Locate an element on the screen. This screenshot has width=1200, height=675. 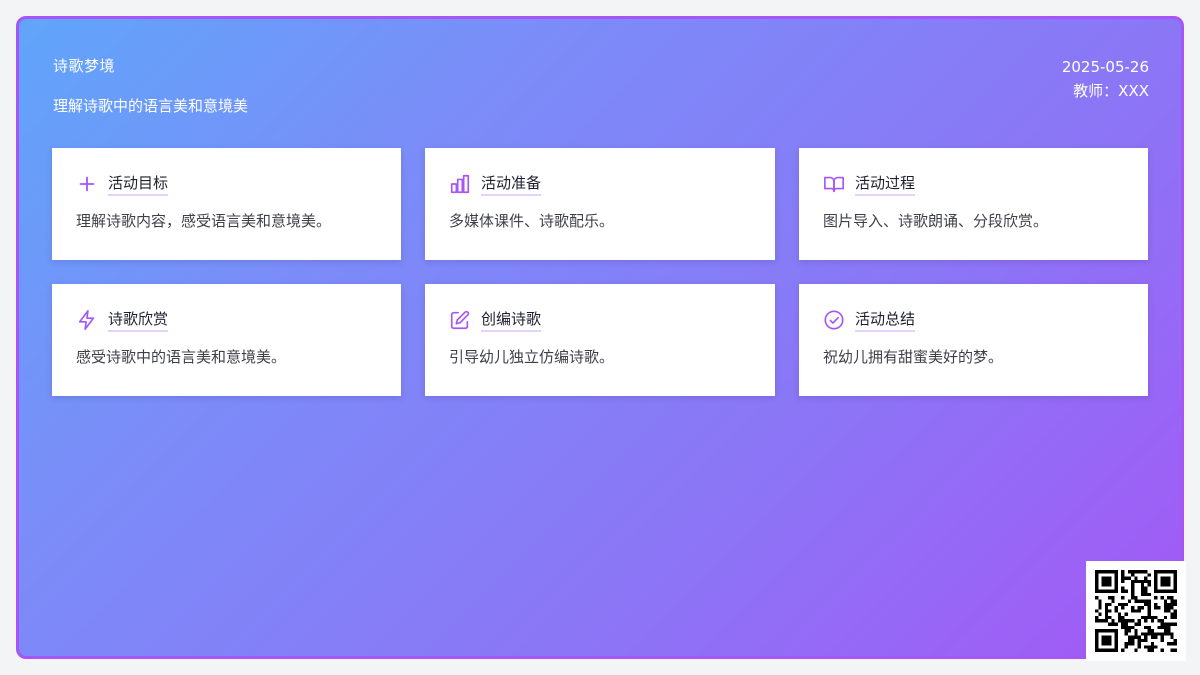
lightning-icon is located at coordinates (87, 320).